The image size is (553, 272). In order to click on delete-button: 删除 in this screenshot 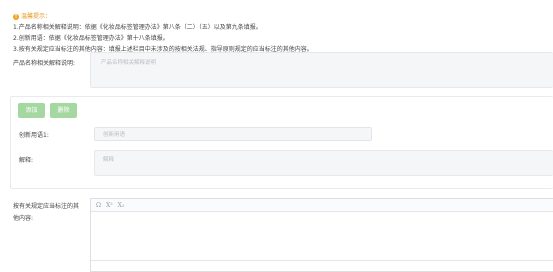, I will do `click(63, 110)`.